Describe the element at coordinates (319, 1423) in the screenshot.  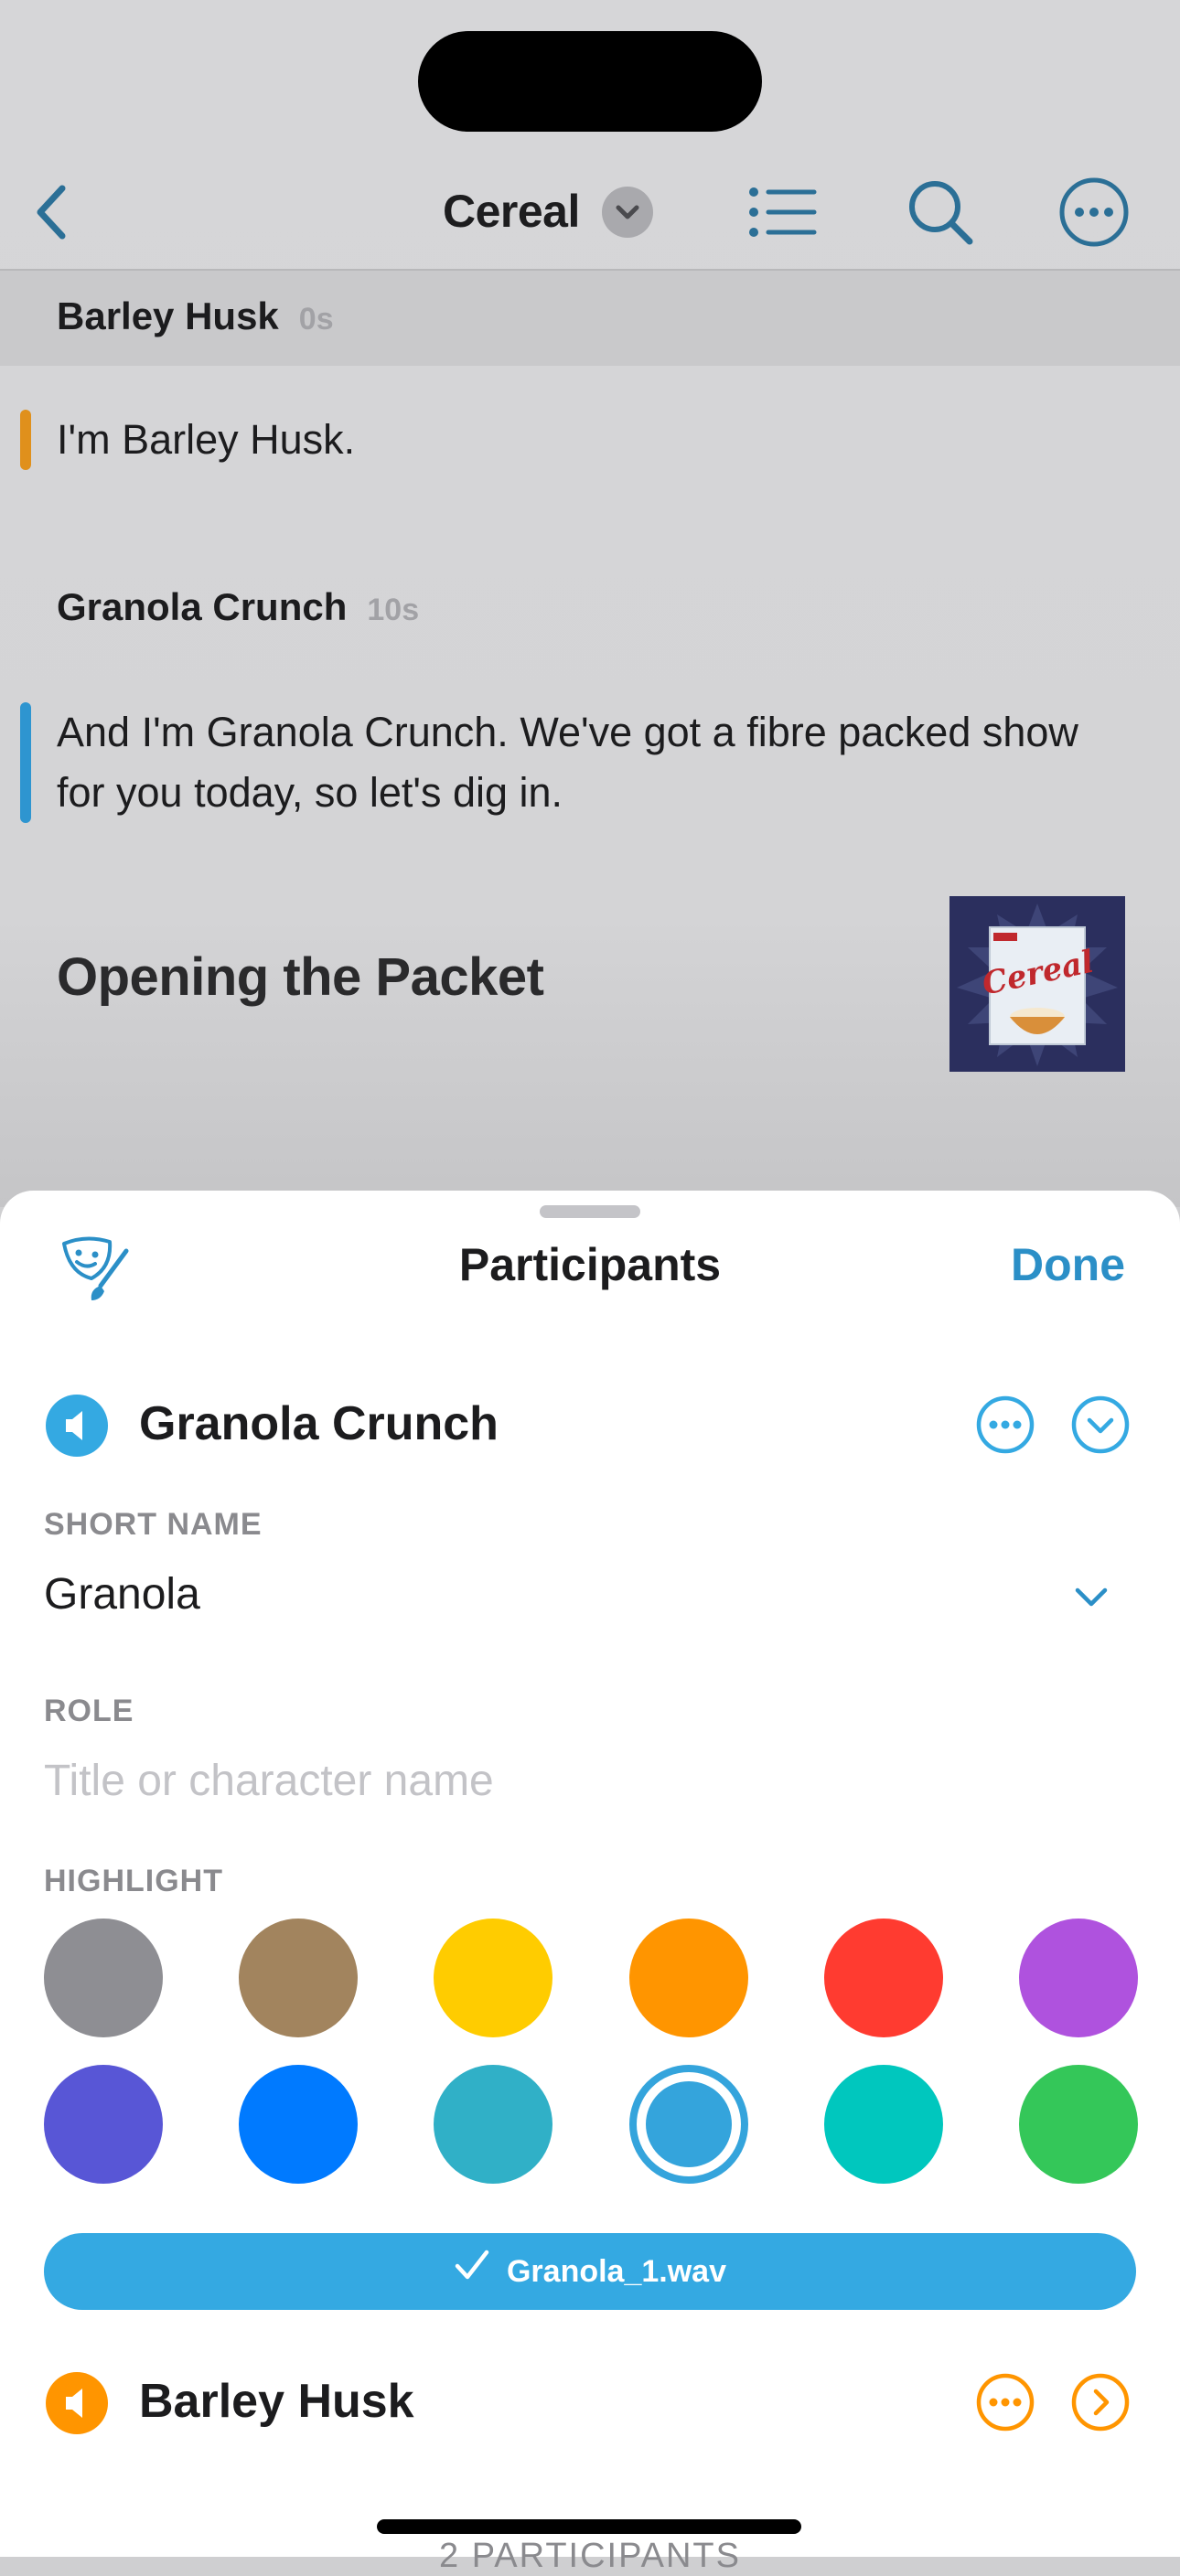
I see `participant-name: Granola Crunch` at that location.